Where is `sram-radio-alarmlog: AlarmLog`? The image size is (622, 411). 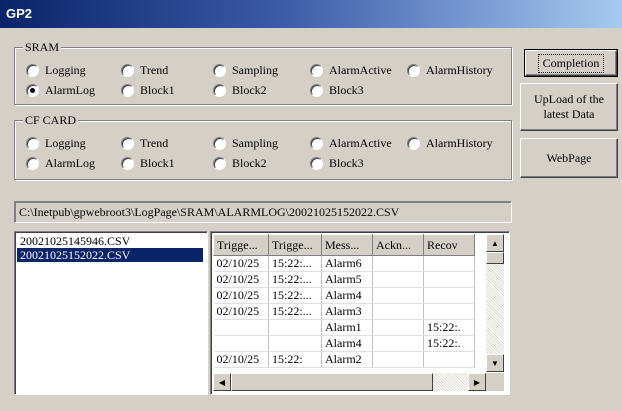
sram-radio-alarmlog: AlarmLog is located at coordinates (60, 90).